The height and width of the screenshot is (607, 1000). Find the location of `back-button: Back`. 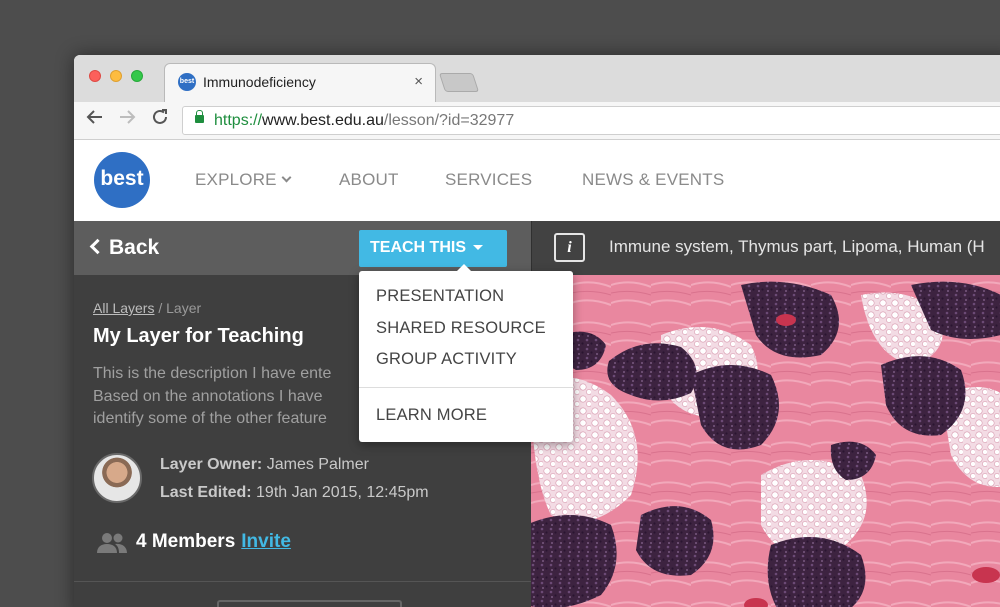

back-button: Back is located at coordinates (124, 248).